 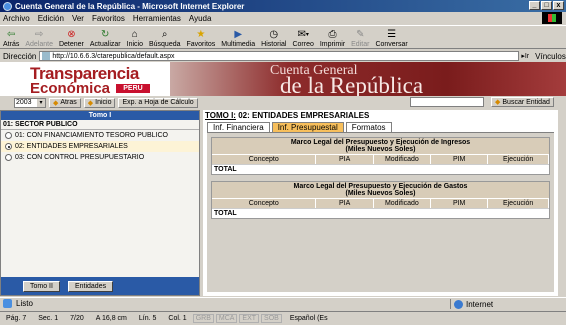 I want to click on home-nav-button: ◆ Inicio, so click(x=99, y=102).